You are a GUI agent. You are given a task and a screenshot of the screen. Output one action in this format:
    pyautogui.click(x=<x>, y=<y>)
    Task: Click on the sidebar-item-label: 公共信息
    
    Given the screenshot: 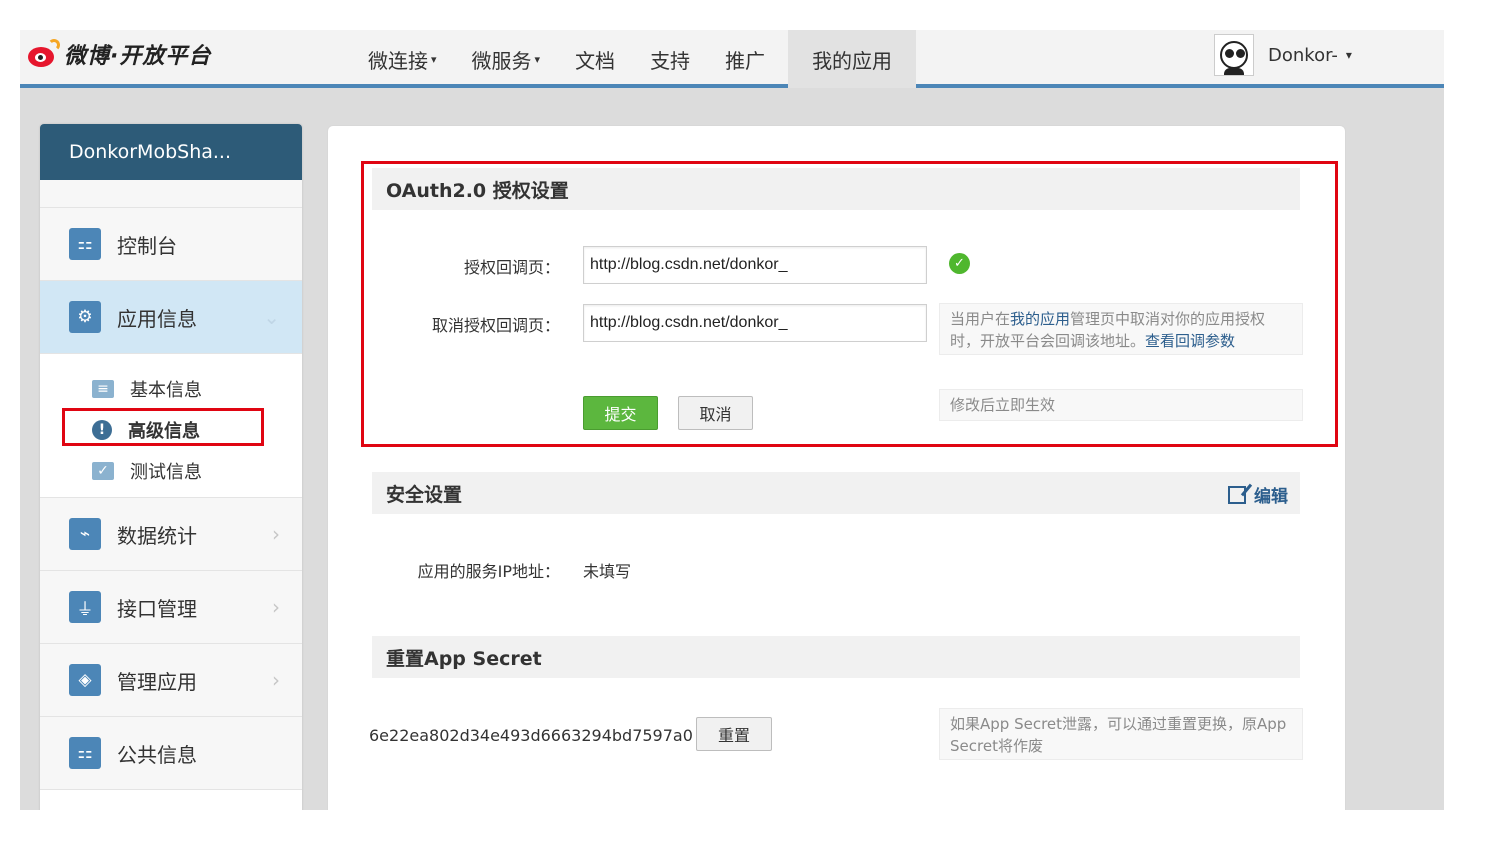 What is the action you would take?
    pyautogui.click(x=157, y=754)
    